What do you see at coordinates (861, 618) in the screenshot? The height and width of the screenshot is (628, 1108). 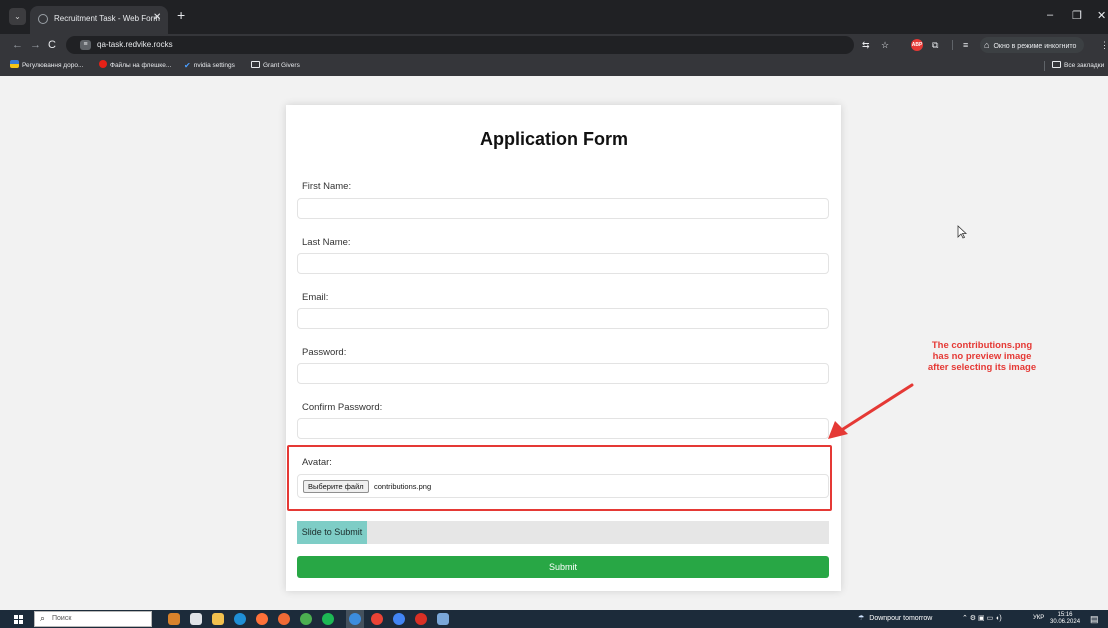 I see `rain-cloud-icon: ☂` at bounding box center [861, 618].